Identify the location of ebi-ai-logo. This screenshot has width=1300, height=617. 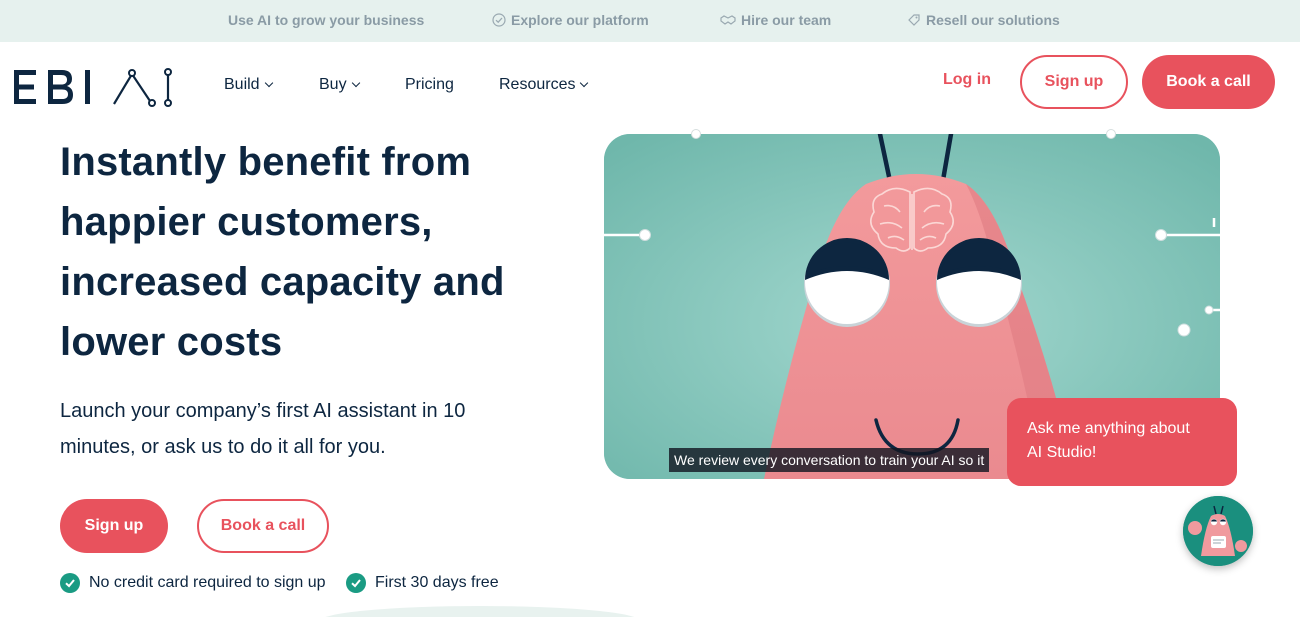
(94, 88).